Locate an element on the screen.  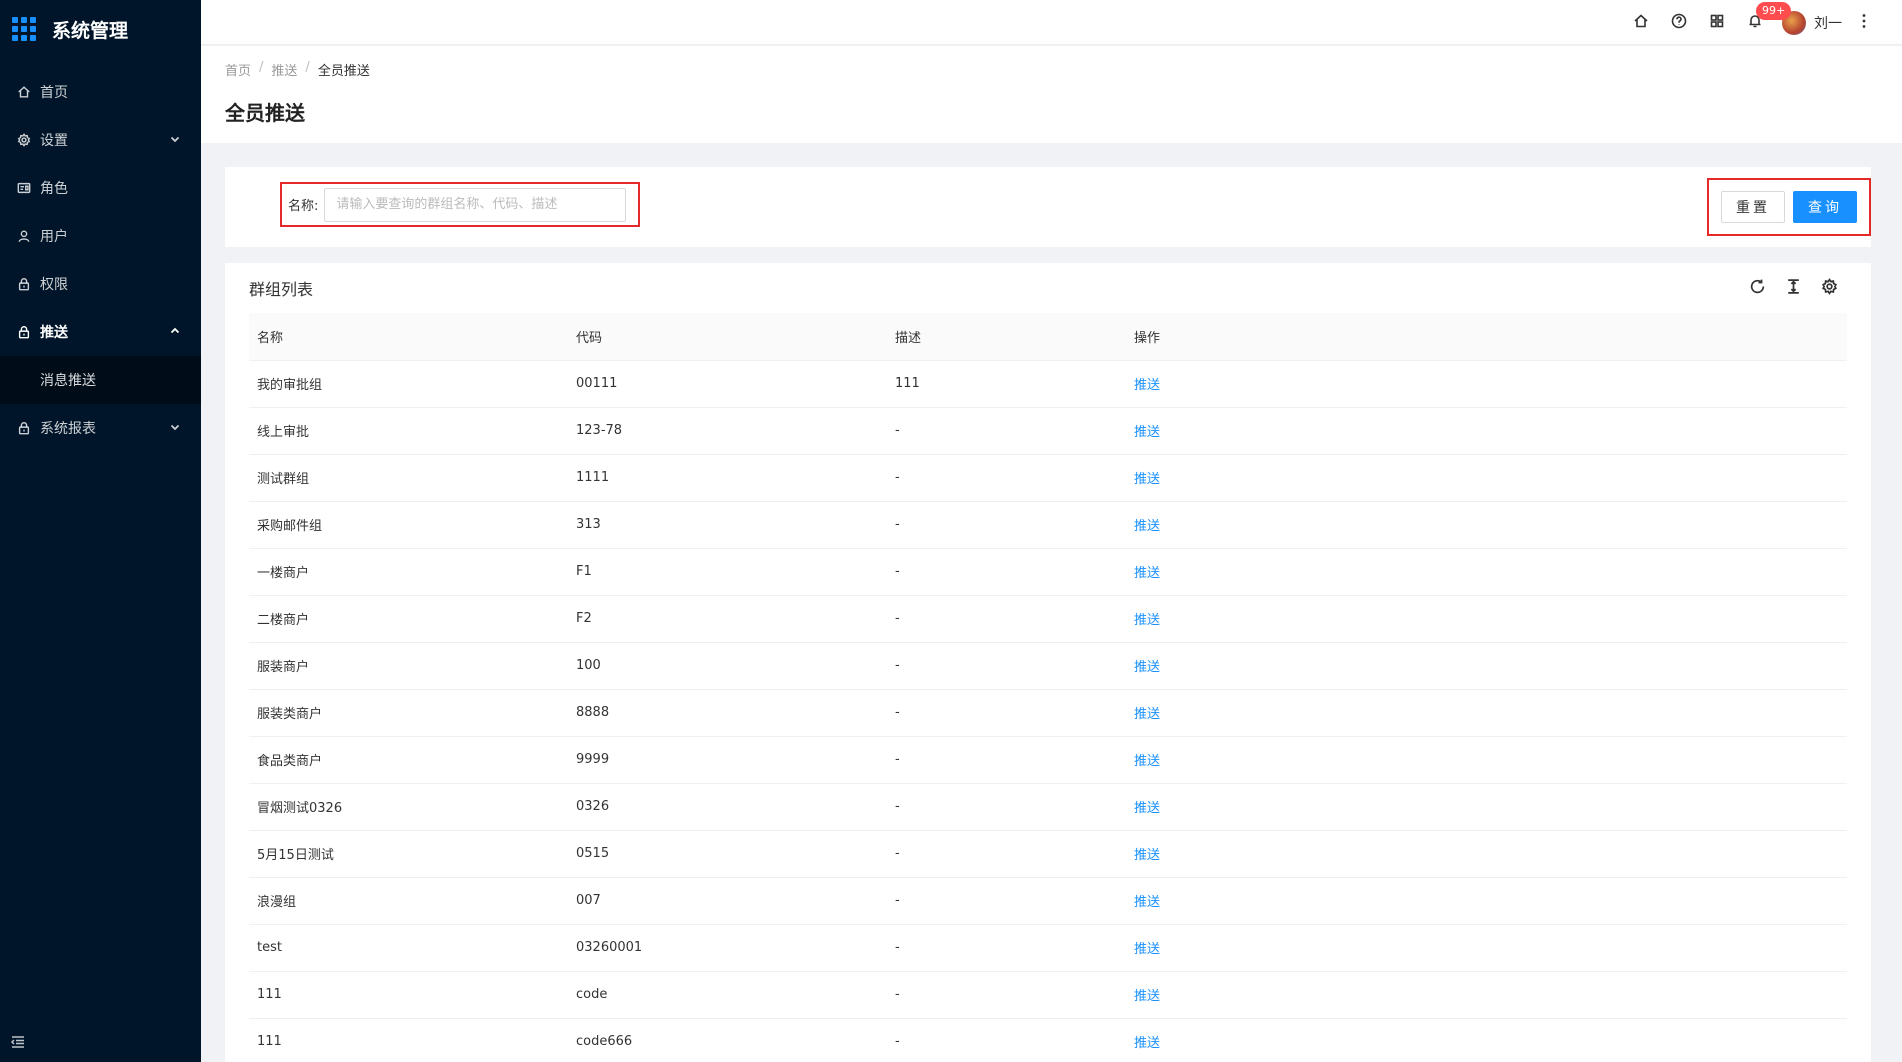
home-icon is located at coordinates (1641, 23).